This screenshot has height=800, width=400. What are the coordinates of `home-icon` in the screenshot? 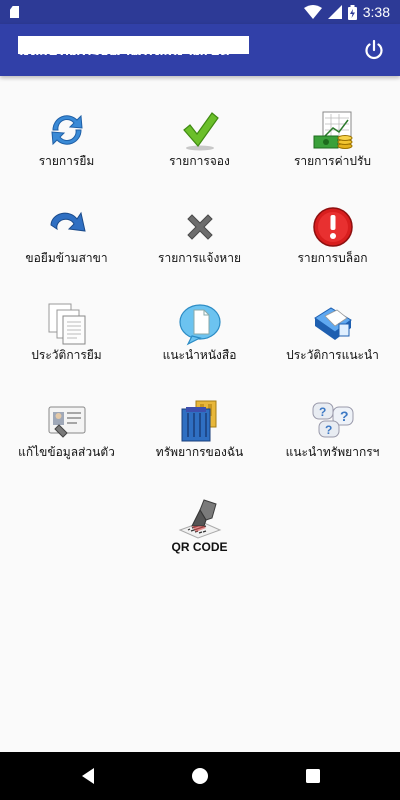 It's located at (200, 776).